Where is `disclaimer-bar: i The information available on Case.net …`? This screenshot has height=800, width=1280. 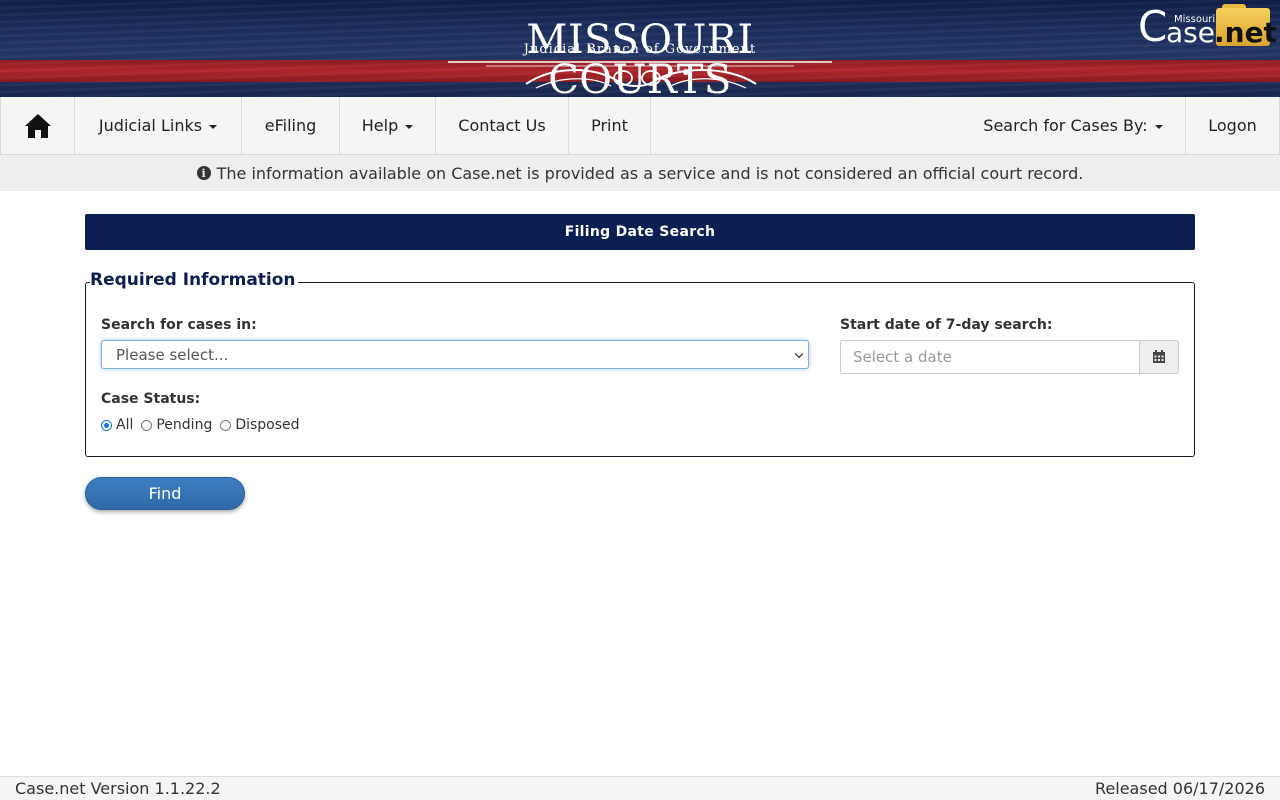 disclaimer-bar: i The information available on Case.net … is located at coordinates (640, 173).